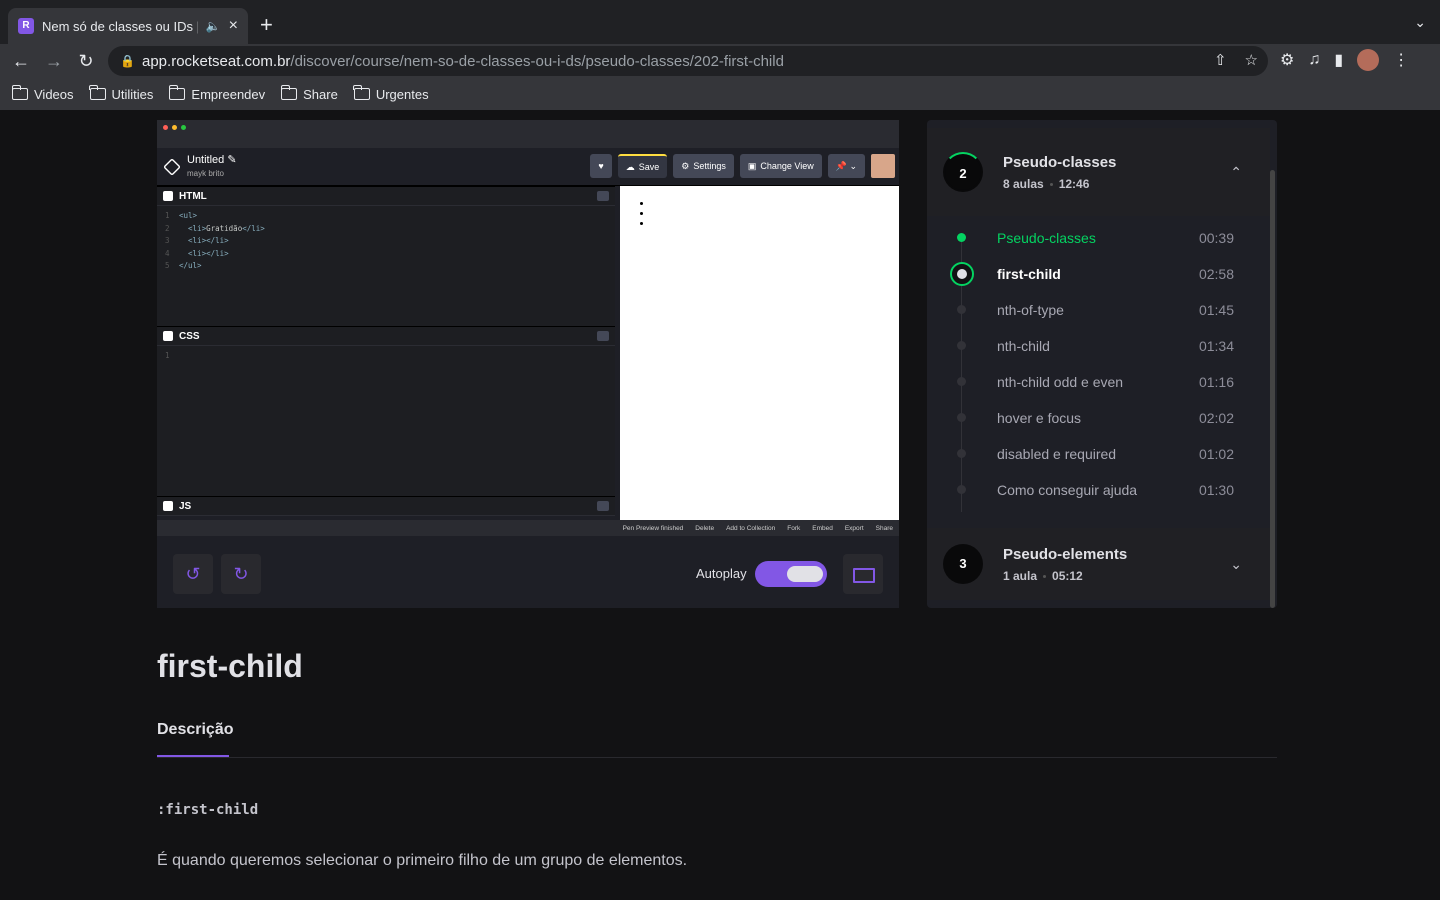 Image resolution: width=1440 pixels, height=900 pixels. What do you see at coordinates (1216, 274) in the screenshot?
I see `lesson-time: 02:58` at bounding box center [1216, 274].